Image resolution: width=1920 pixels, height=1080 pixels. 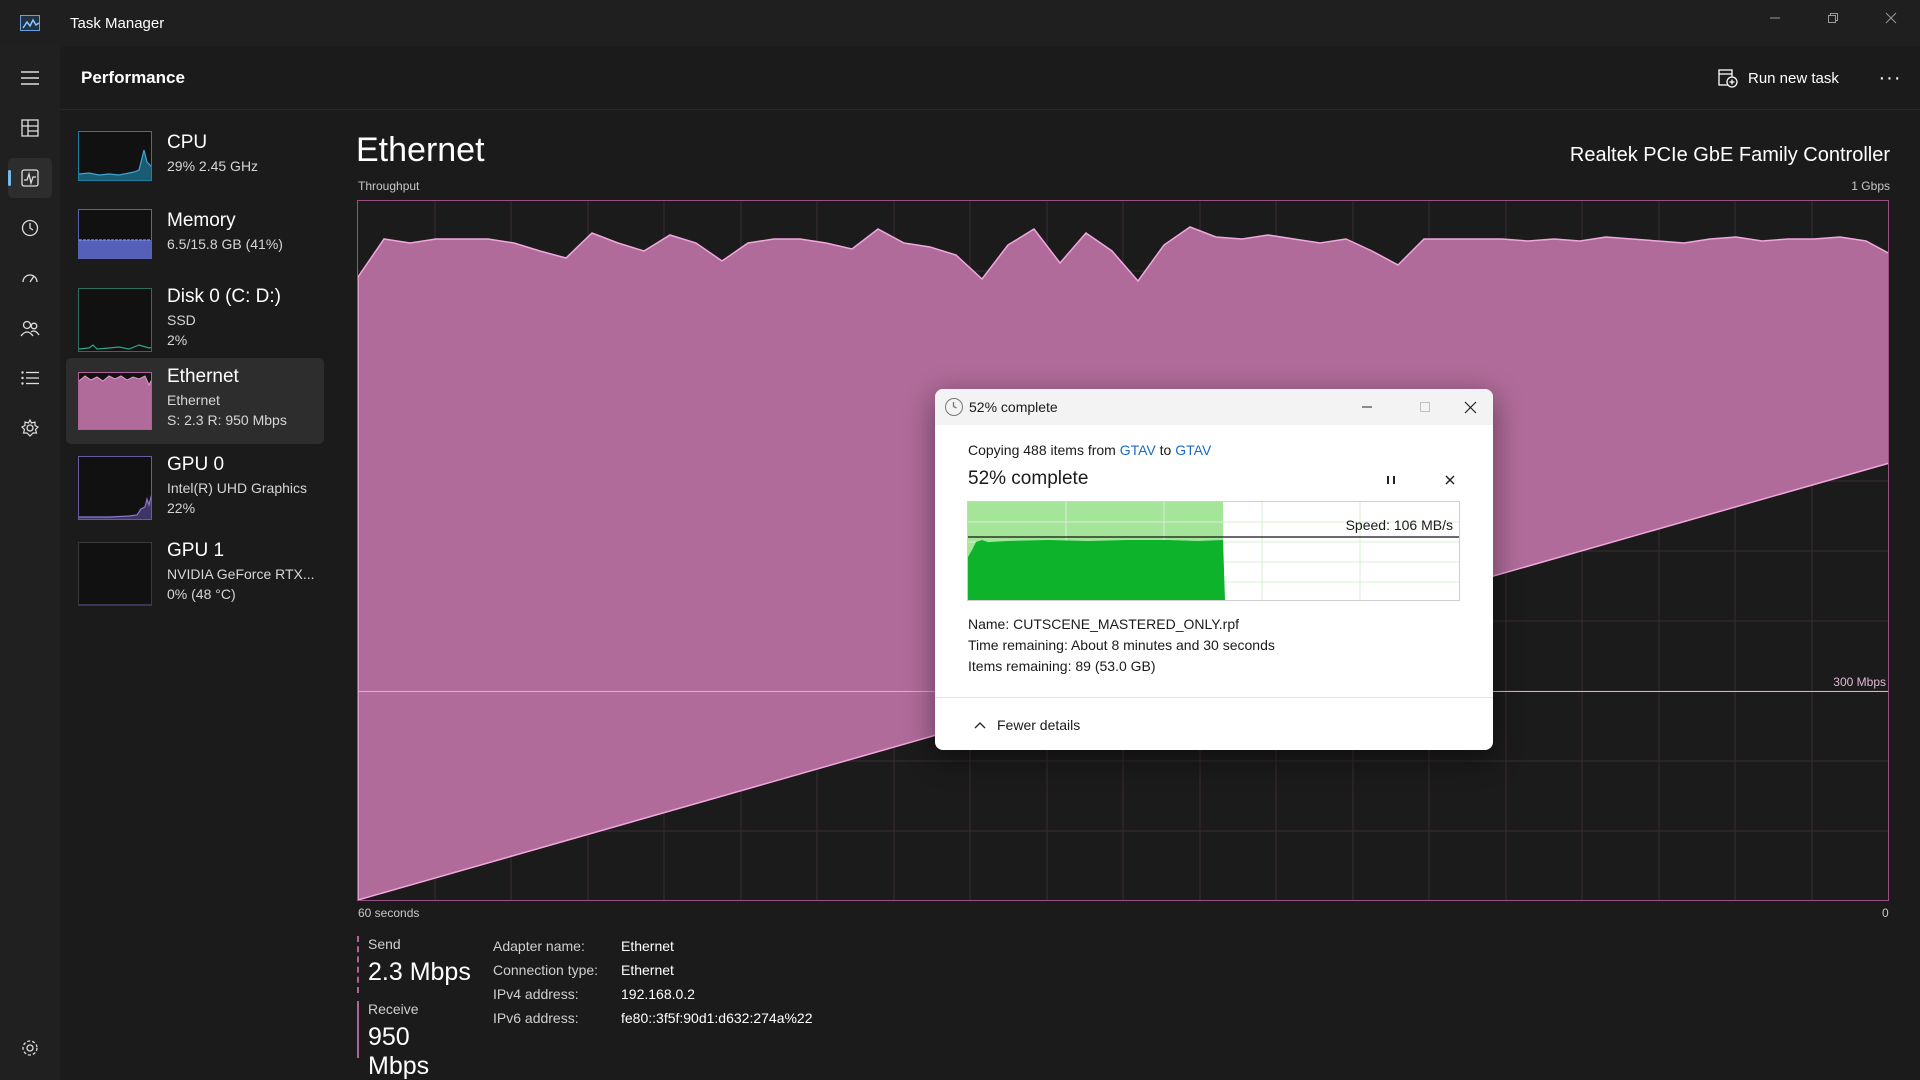 What do you see at coordinates (536, 1018) in the screenshot?
I see `ipv6-key: IPv6 address:` at bounding box center [536, 1018].